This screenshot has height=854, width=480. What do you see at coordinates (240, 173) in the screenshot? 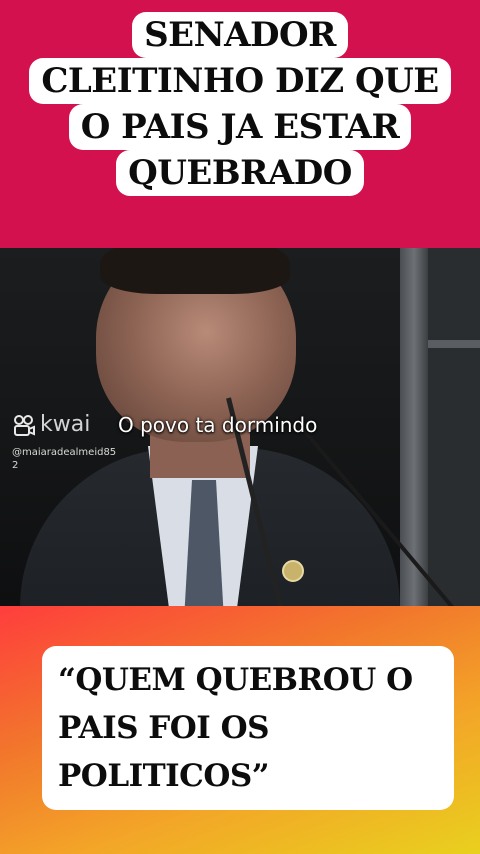
I see `headline-line-4: QUEBRADO` at bounding box center [240, 173].